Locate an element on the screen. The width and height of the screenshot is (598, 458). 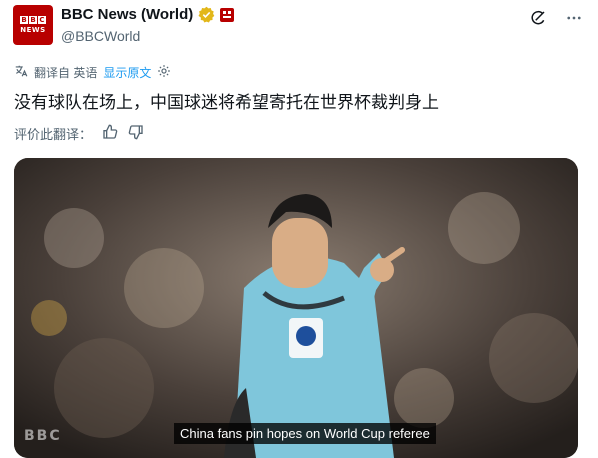
bbc-block: C is located at coordinates (42, 20).